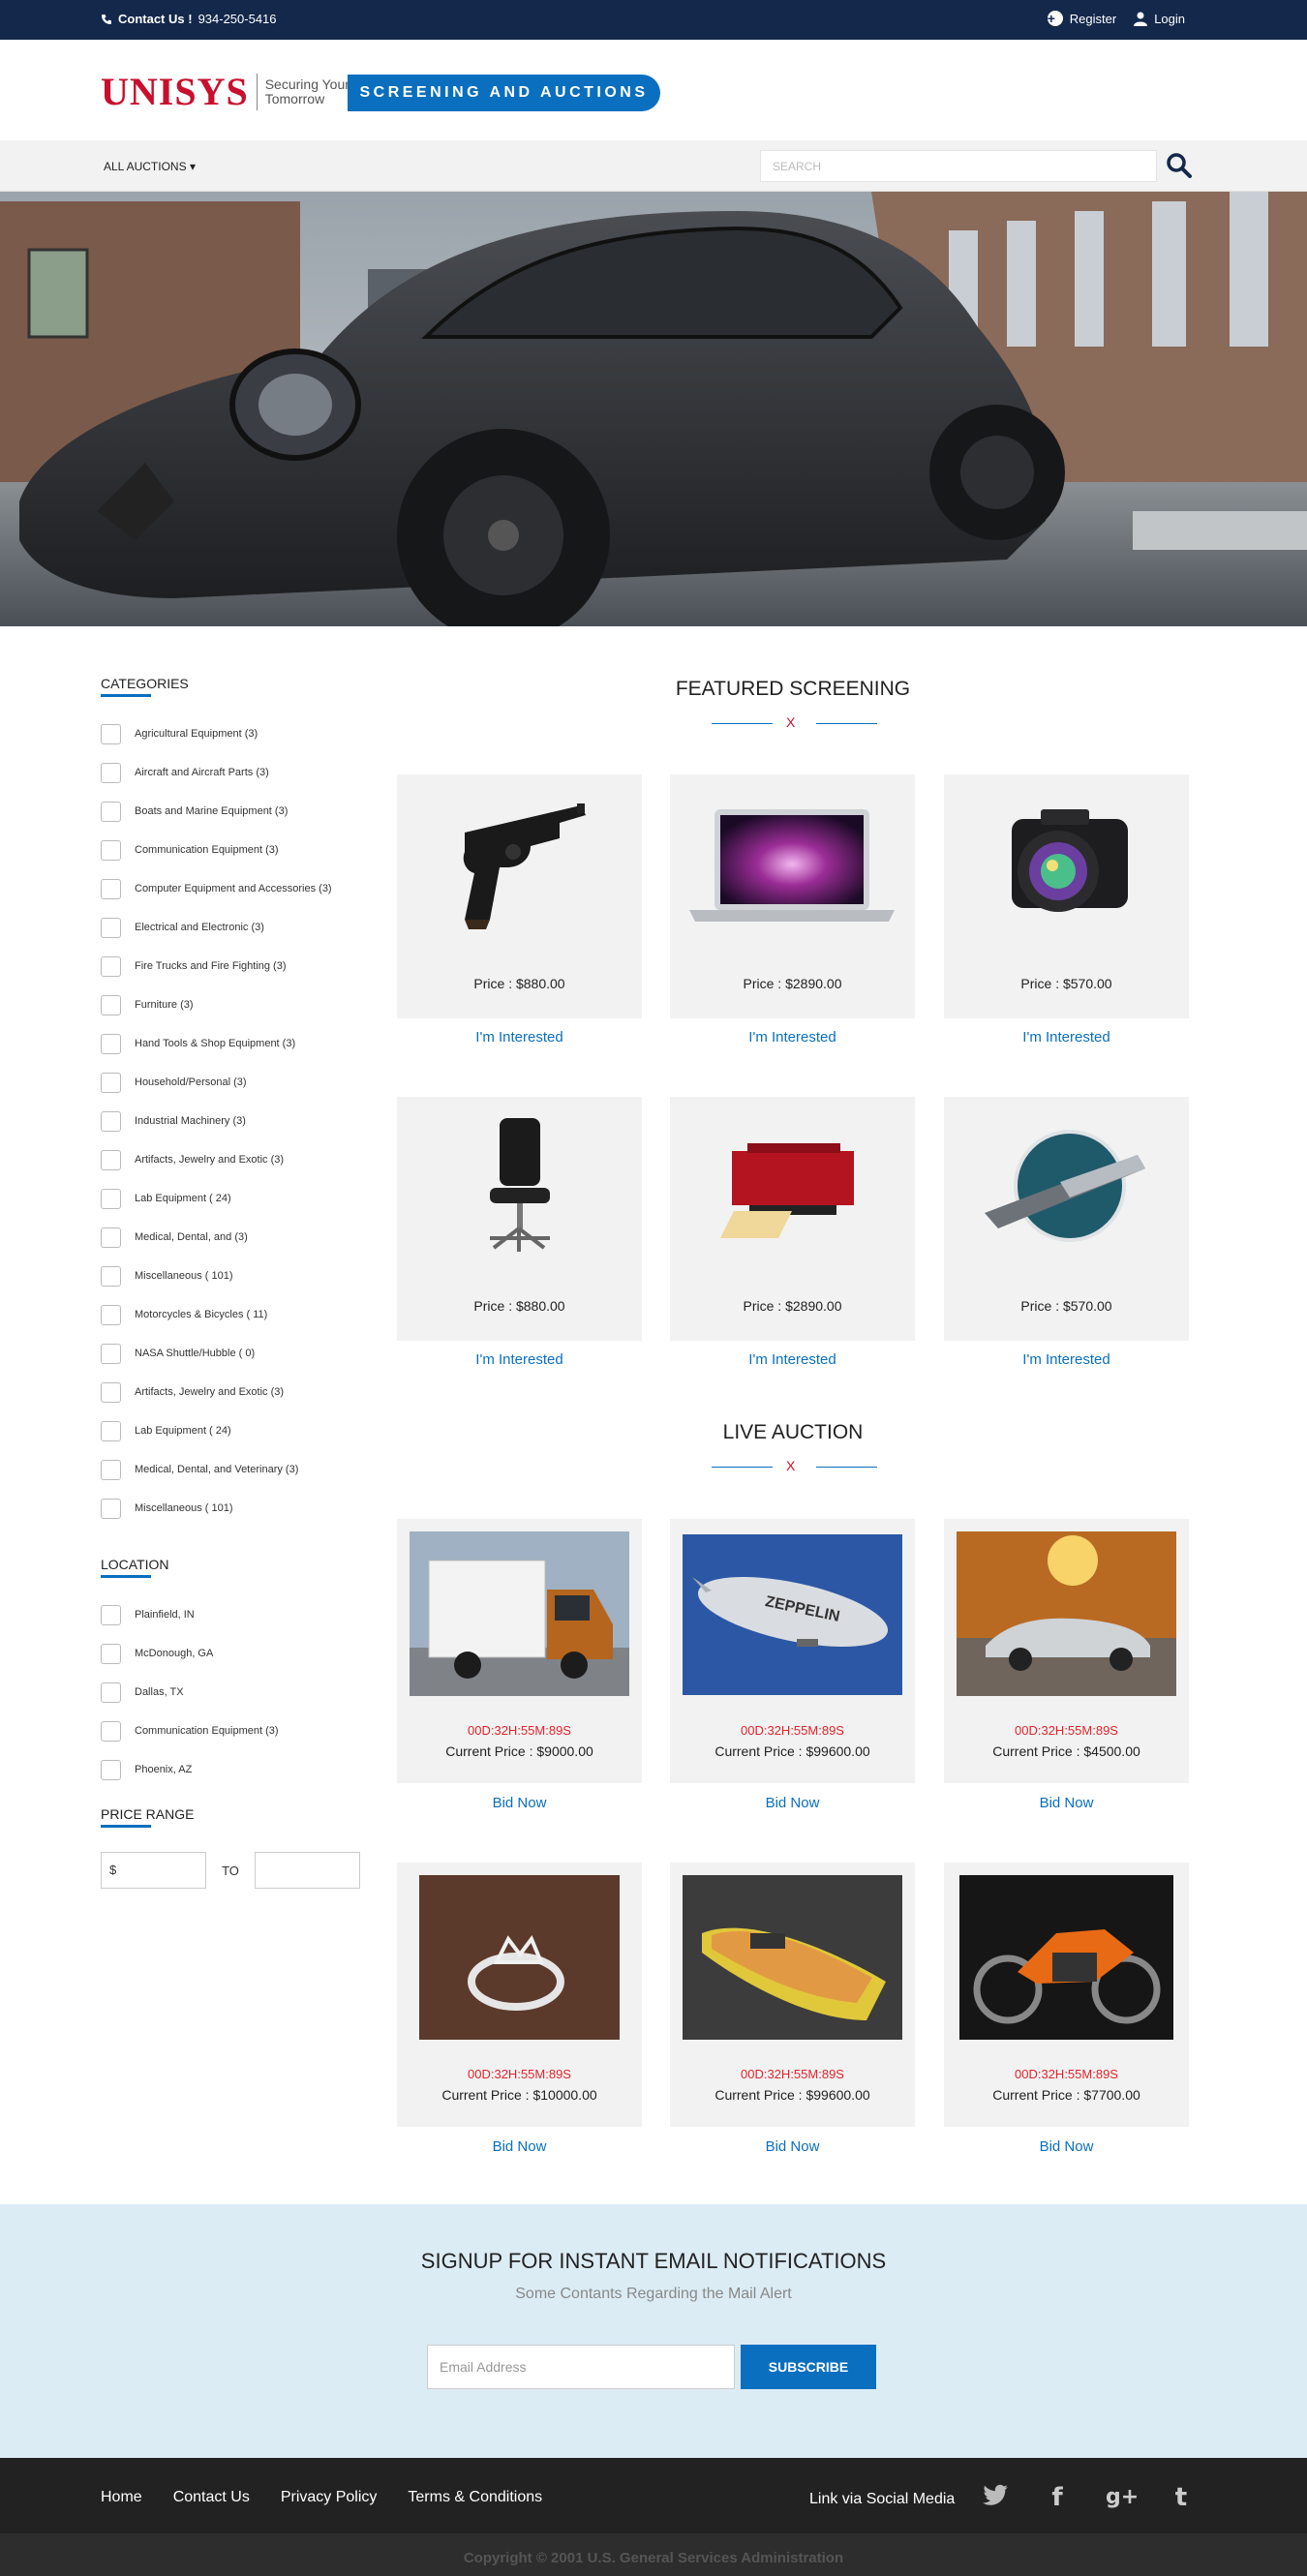 This screenshot has height=2576, width=1307. Describe the element at coordinates (246, 966) in the screenshot. I see `category-item: Fire Trucks and Fire Fighting (3)` at that location.